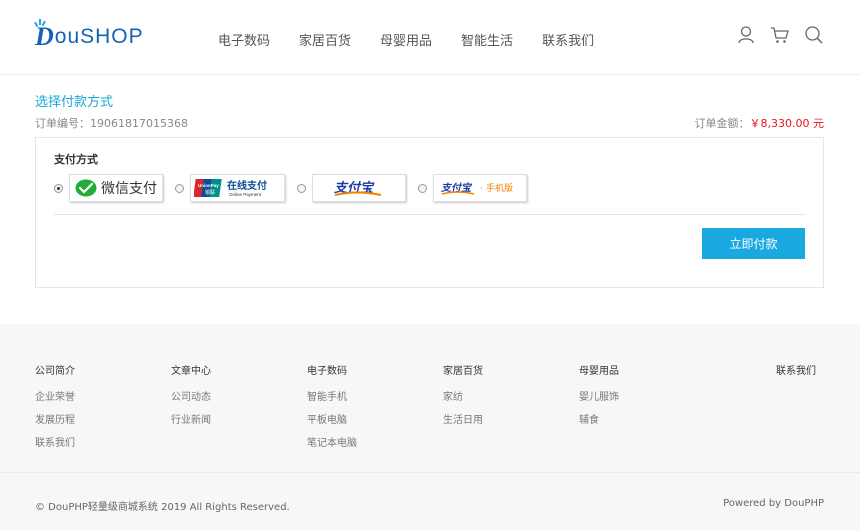  I want to click on footer-col-articles: 文章中心 公司动态 行业新闻, so click(191, 398).